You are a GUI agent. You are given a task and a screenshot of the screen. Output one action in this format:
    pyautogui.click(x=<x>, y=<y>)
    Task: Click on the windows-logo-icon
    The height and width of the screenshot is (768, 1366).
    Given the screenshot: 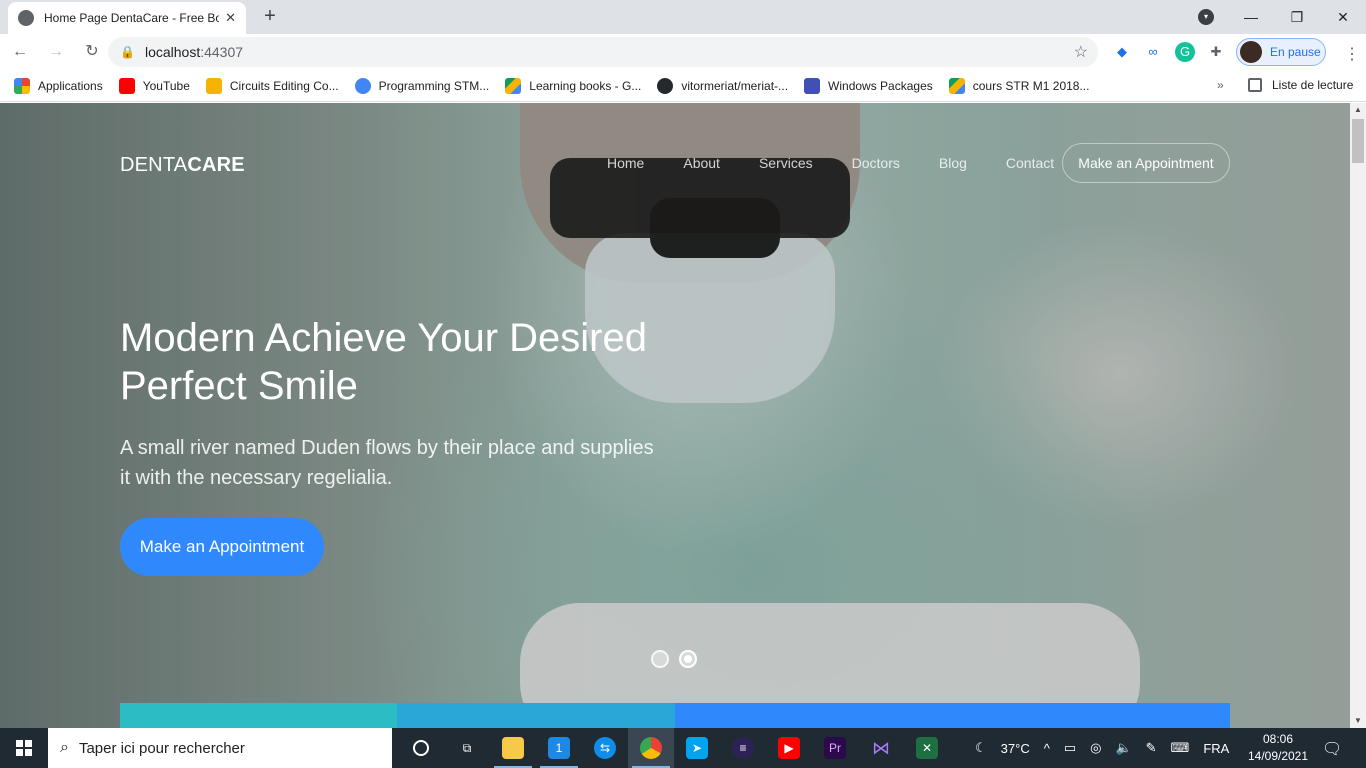 What is the action you would take?
    pyautogui.click(x=24, y=748)
    